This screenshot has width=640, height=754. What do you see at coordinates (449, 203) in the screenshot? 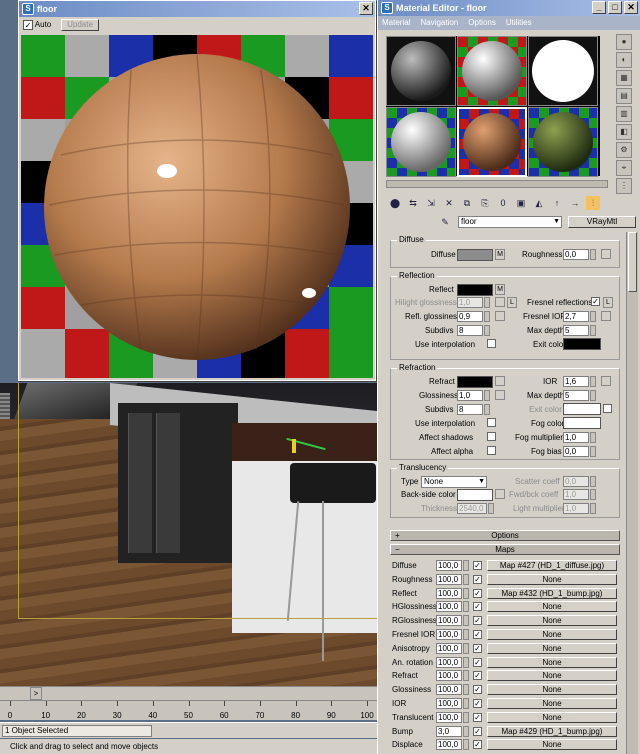
I see `reset-map-icon: ✕` at bounding box center [449, 203].